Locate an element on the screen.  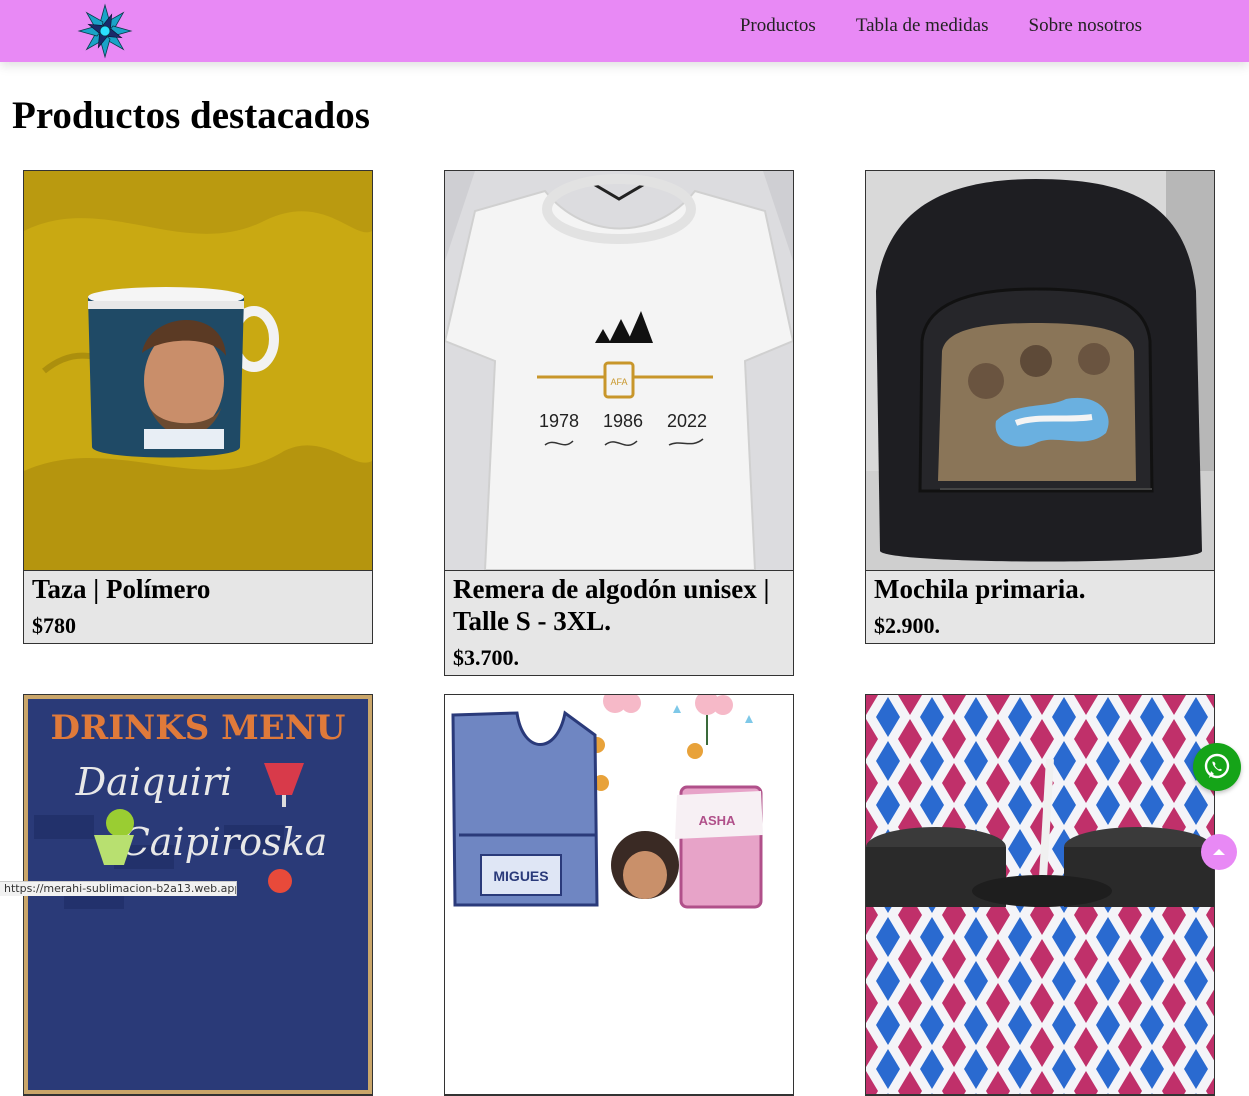
print-year: 2022 is located at coordinates (687, 421).